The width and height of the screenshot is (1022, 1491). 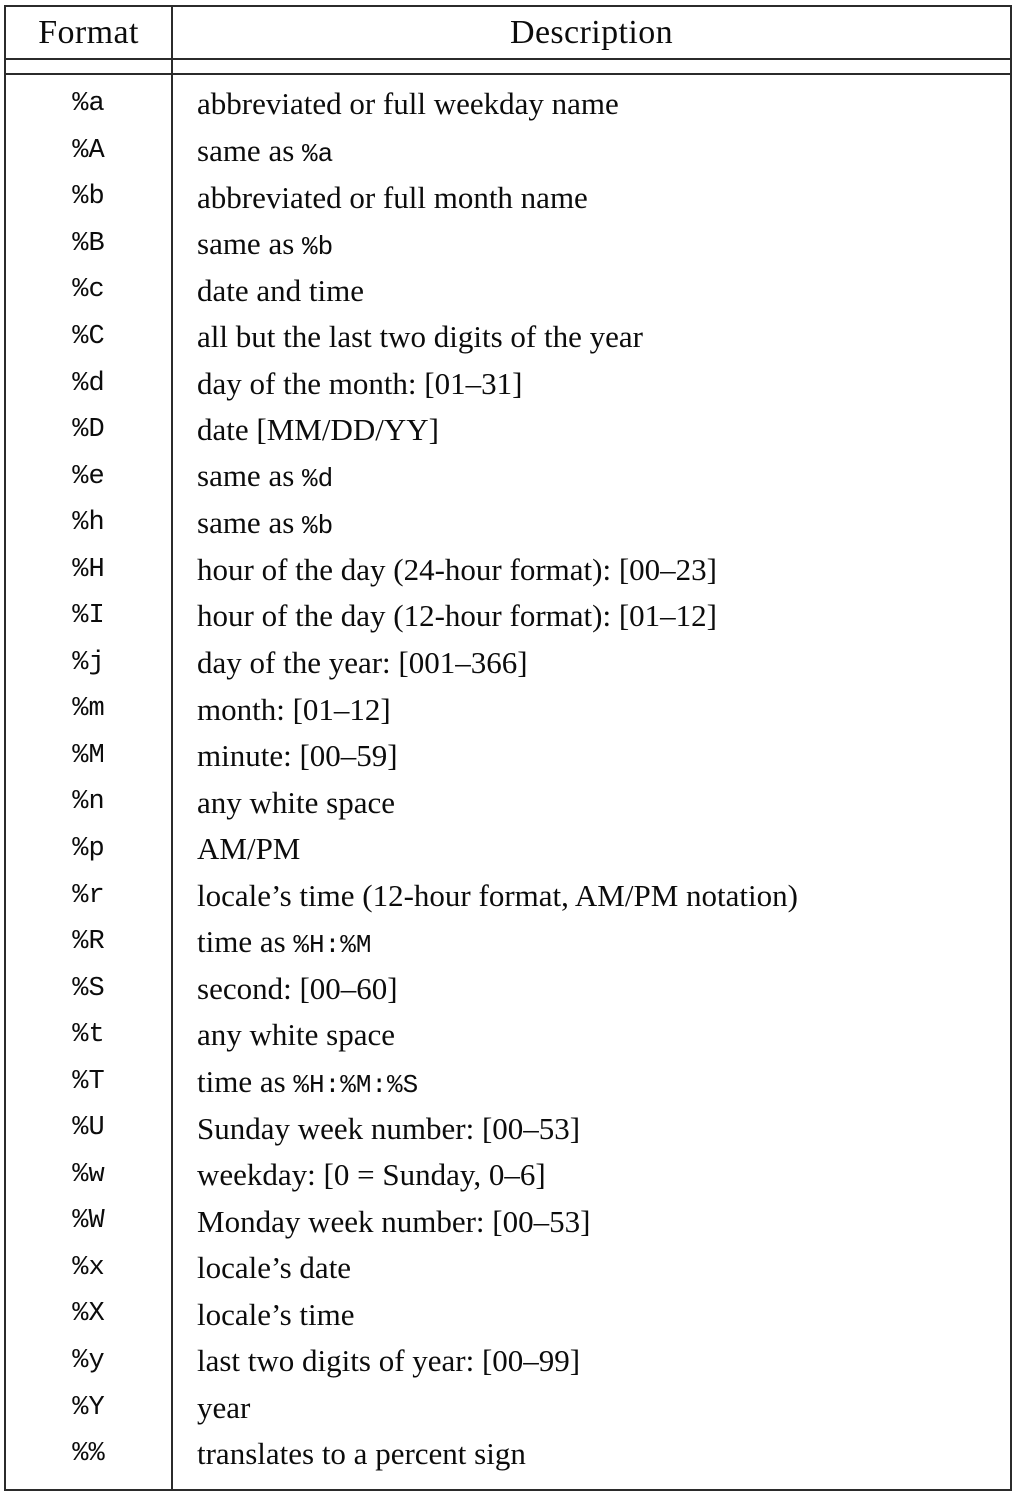 What do you see at coordinates (508, 1082) in the screenshot?
I see `table-row: %T time as %H:%M:%S` at bounding box center [508, 1082].